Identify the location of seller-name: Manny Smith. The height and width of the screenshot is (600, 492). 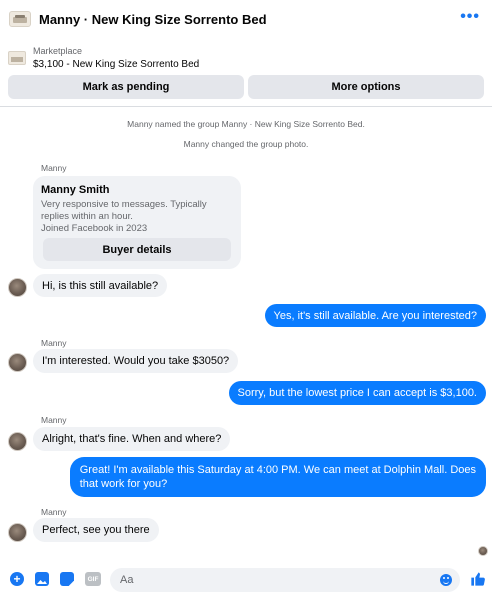
(137, 190).